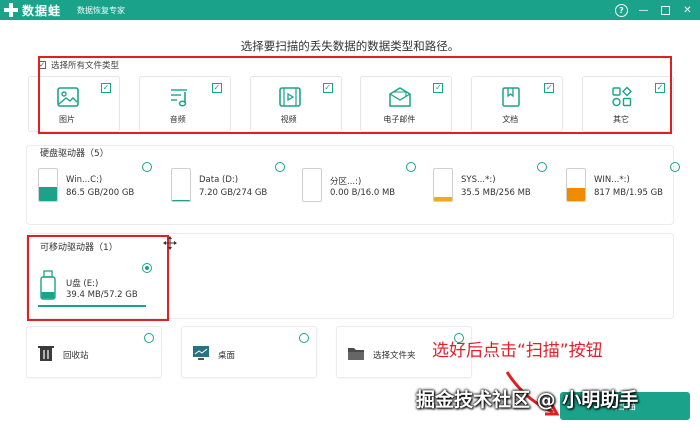  I want to click on drive-name: 分区...:), so click(346, 182).